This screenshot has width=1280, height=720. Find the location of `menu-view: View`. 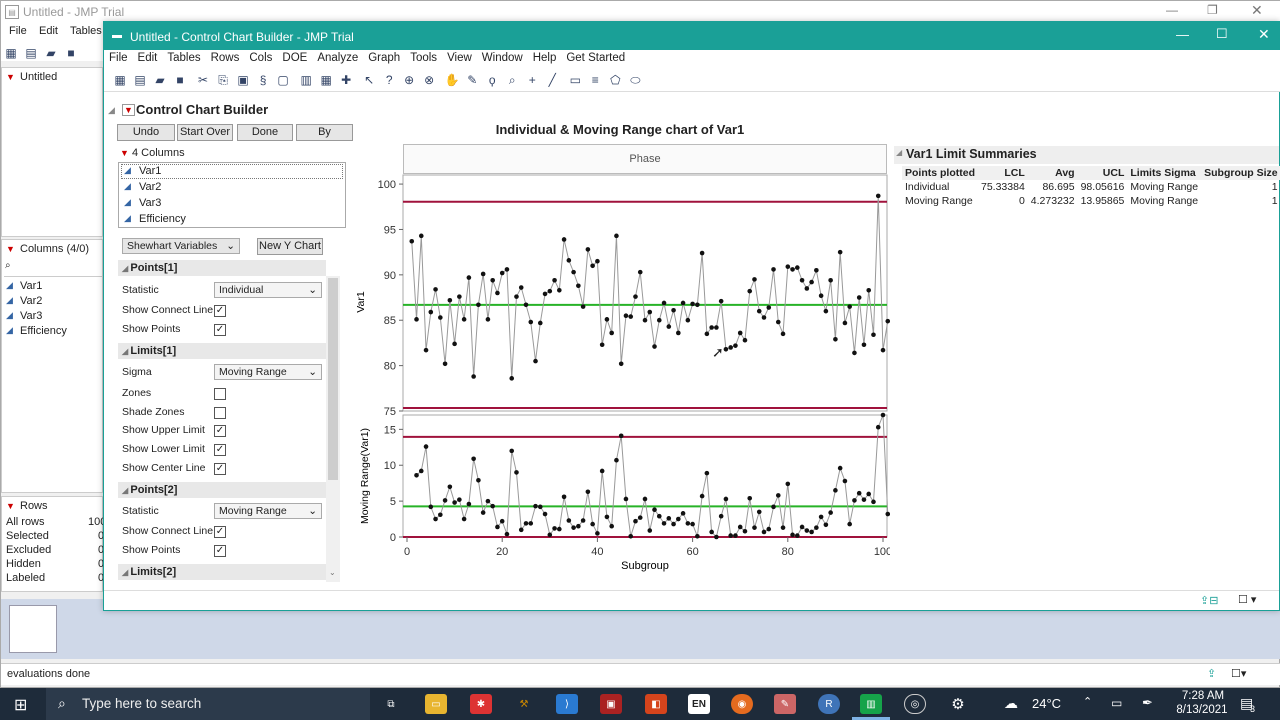

menu-view: View is located at coordinates (459, 58).